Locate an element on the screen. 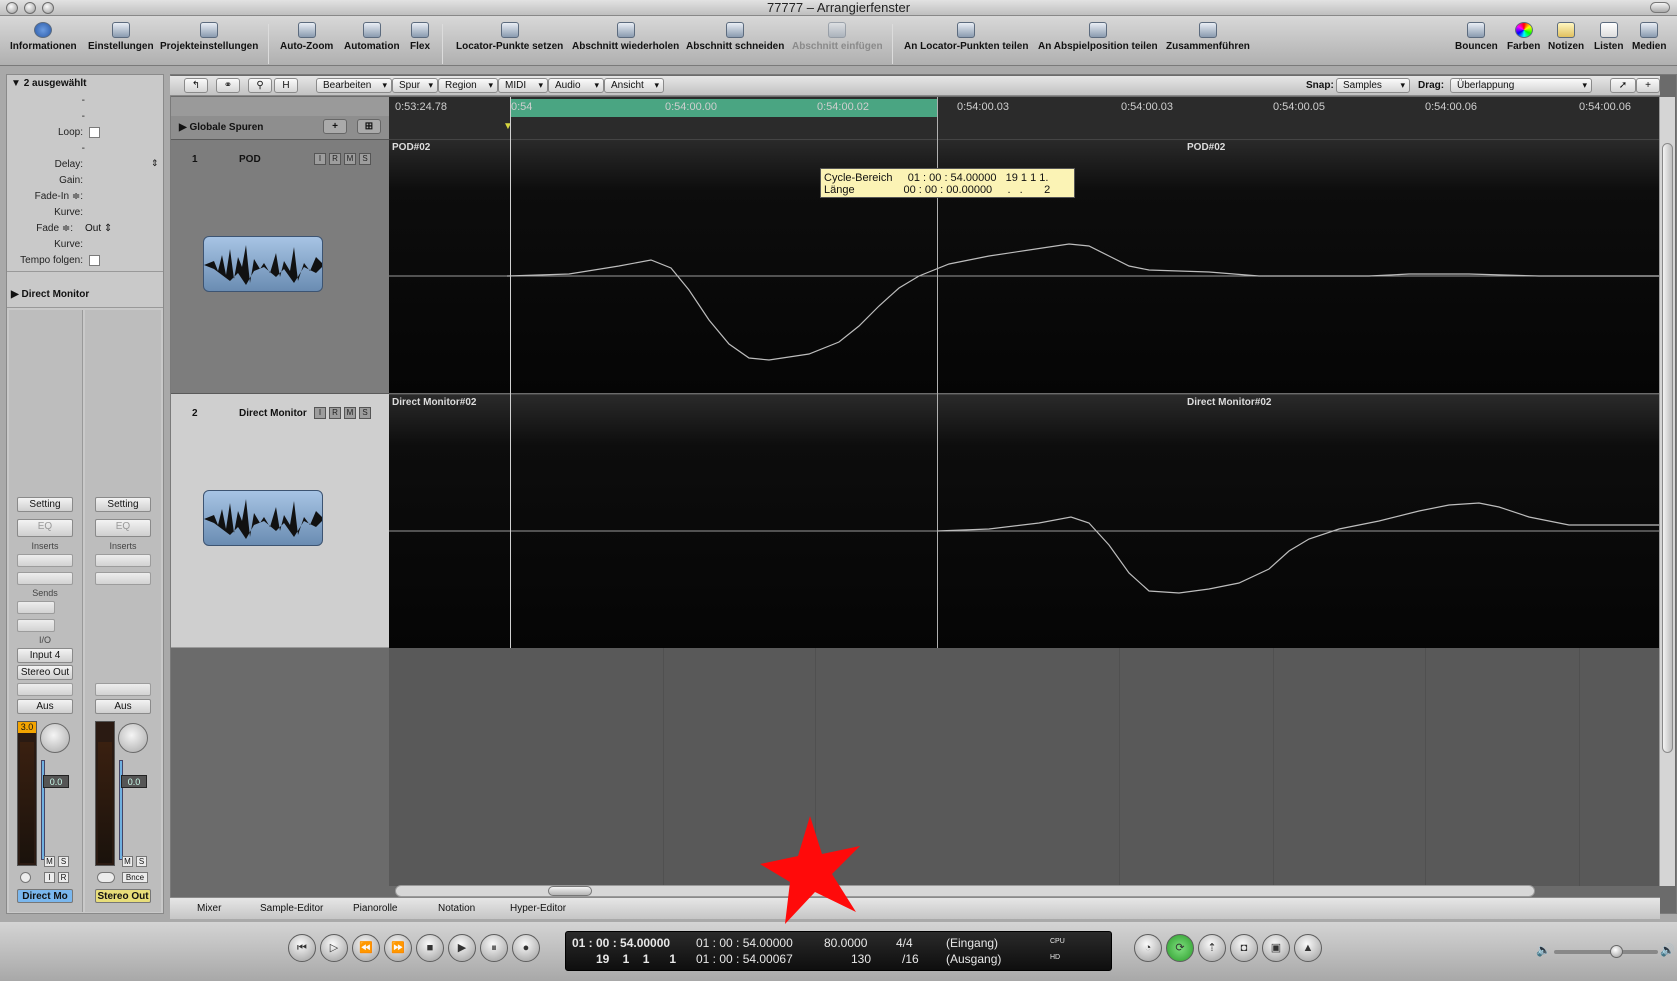 The height and width of the screenshot is (981, 1677). horizontal-scroll-thumb is located at coordinates (570, 891).